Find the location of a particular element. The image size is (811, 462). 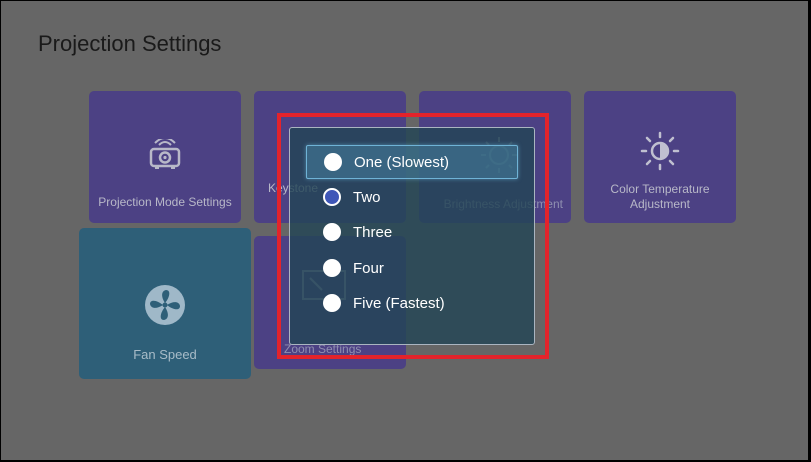

page-title: Projection Settings is located at coordinates (130, 43).